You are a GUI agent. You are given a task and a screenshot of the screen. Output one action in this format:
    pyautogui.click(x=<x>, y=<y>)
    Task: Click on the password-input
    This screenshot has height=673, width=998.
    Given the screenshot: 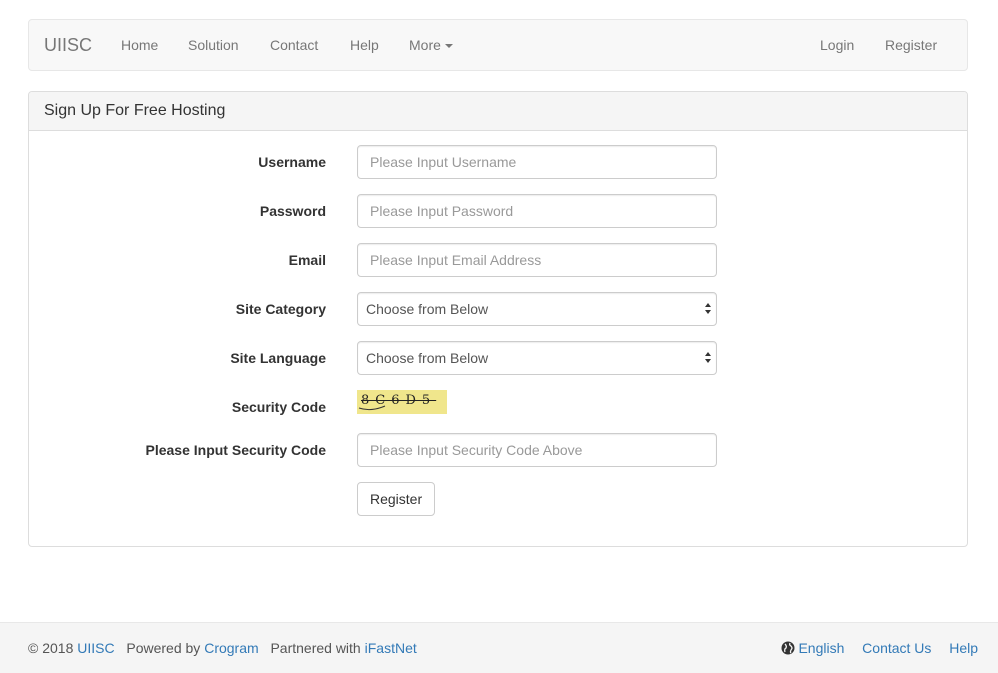 What is the action you would take?
    pyautogui.click(x=537, y=211)
    